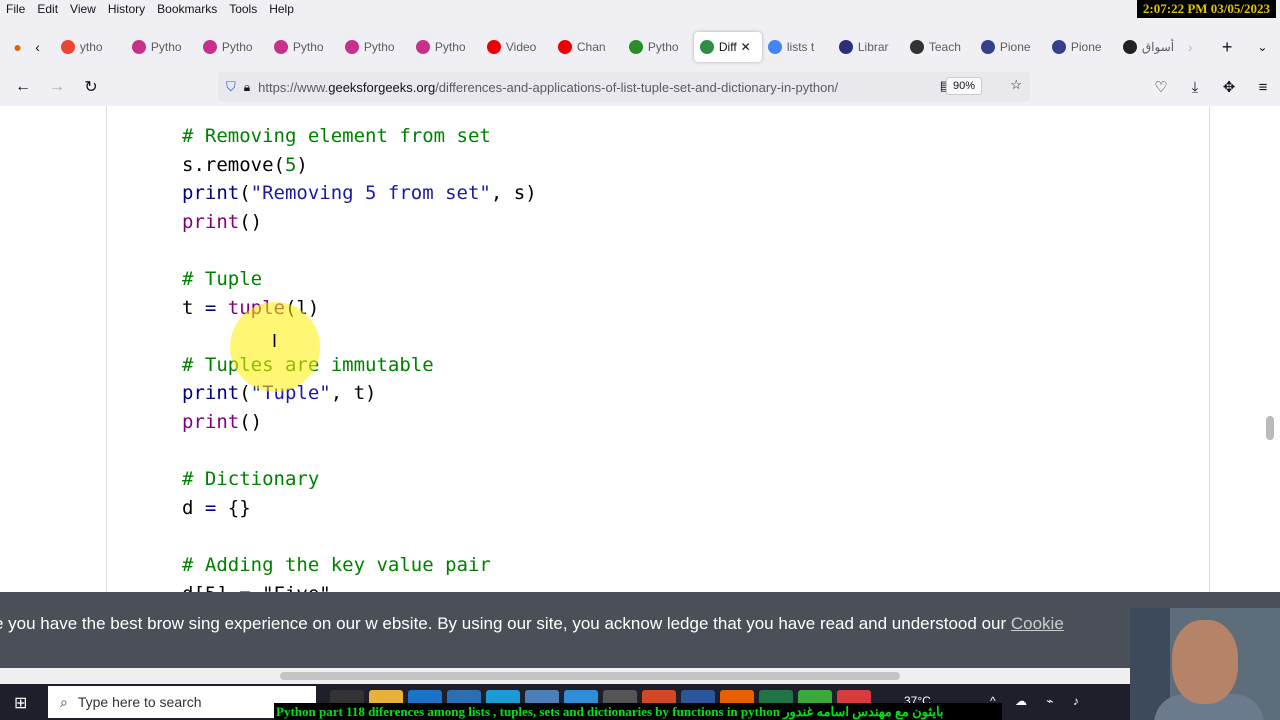 This screenshot has width=1280, height=720. Describe the element at coordinates (233, 164) in the screenshot. I see `code-token: s.remove(` at that location.